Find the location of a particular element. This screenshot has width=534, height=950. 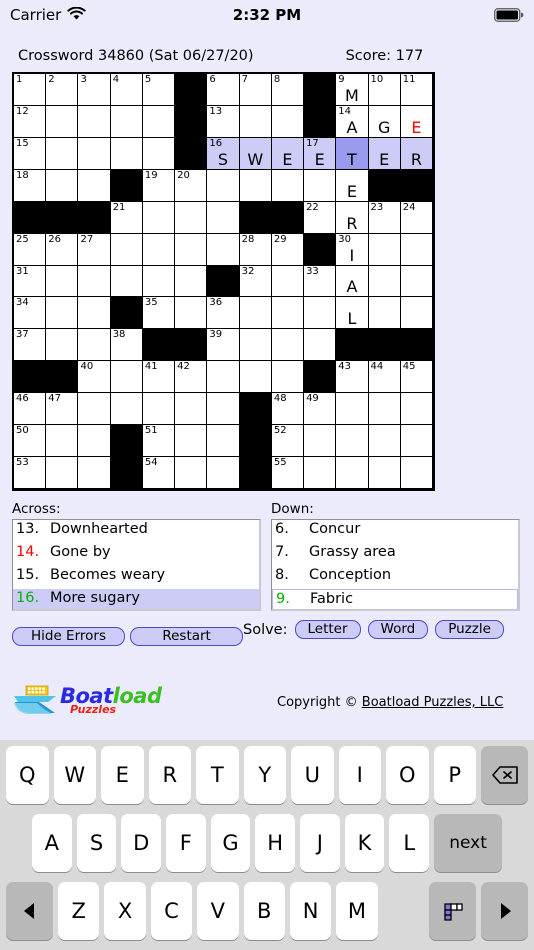

grid-cell: 31 is located at coordinates (30, 281).